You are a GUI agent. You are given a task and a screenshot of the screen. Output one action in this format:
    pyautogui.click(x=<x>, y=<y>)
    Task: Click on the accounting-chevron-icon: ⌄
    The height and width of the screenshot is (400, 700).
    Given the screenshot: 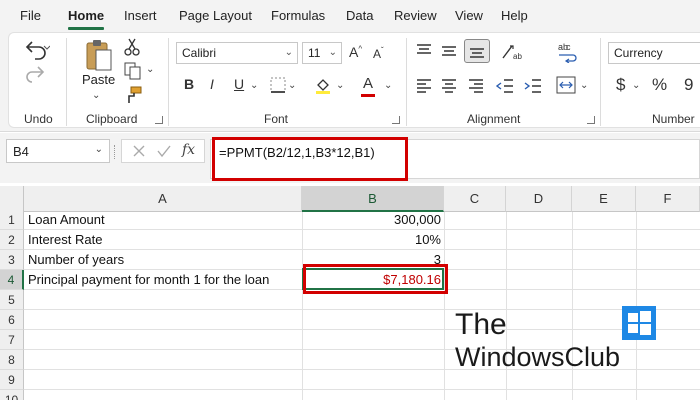 What is the action you would take?
    pyautogui.click(x=636, y=85)
    